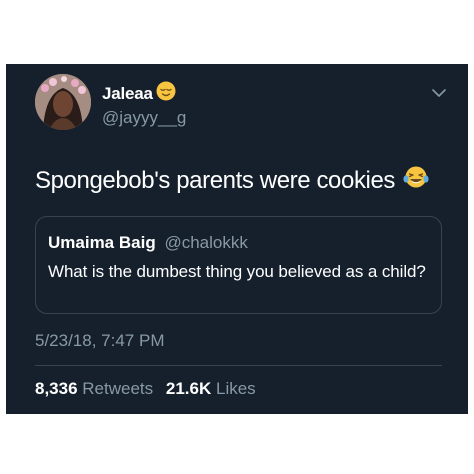 This screenshot has width=474, height=474. What do you see at coordinates (102, 242) in the screenshot?
I see `quoted-tweet-name: Umaima Baig` at bounding box center [102, 242].